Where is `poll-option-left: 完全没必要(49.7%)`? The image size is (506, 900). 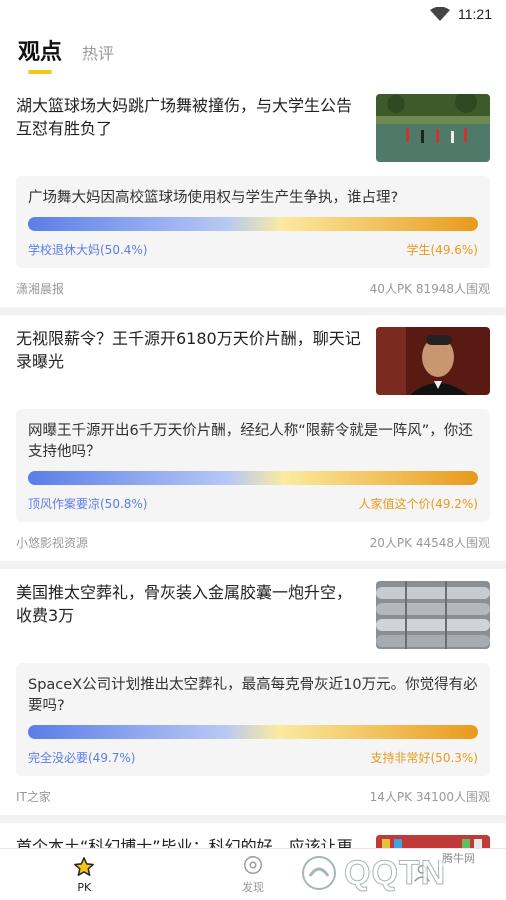
poll-option-left: 完全没必要(49.7%) is located at coordinates (82, 757).